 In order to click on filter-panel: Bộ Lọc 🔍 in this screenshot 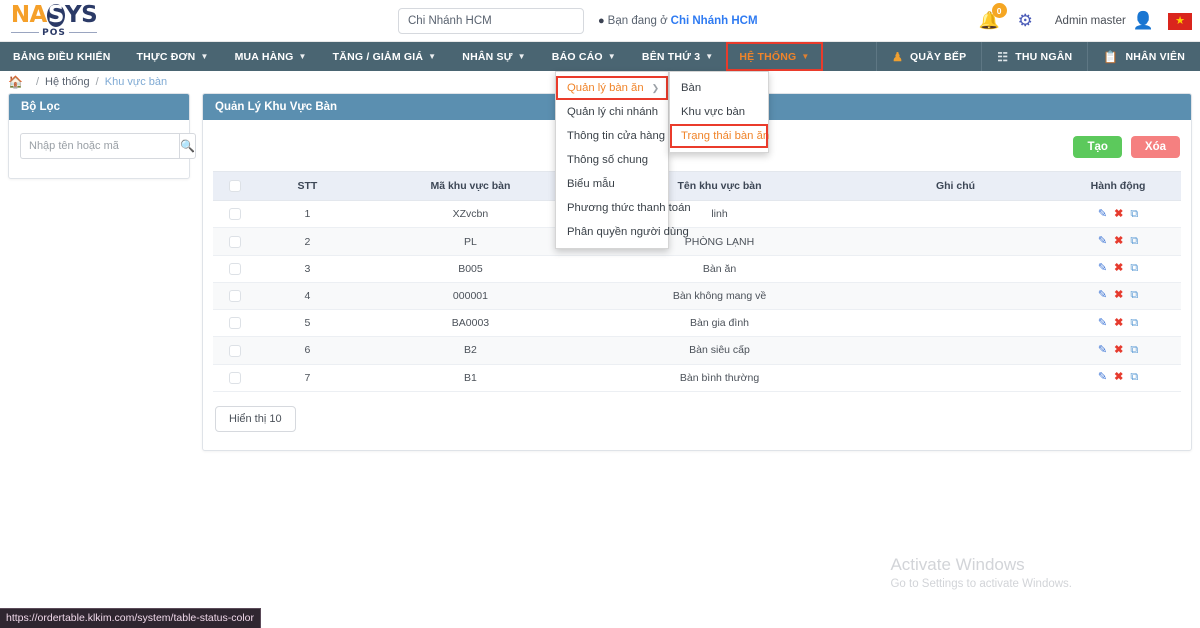, I will do `click(102, 136)`.